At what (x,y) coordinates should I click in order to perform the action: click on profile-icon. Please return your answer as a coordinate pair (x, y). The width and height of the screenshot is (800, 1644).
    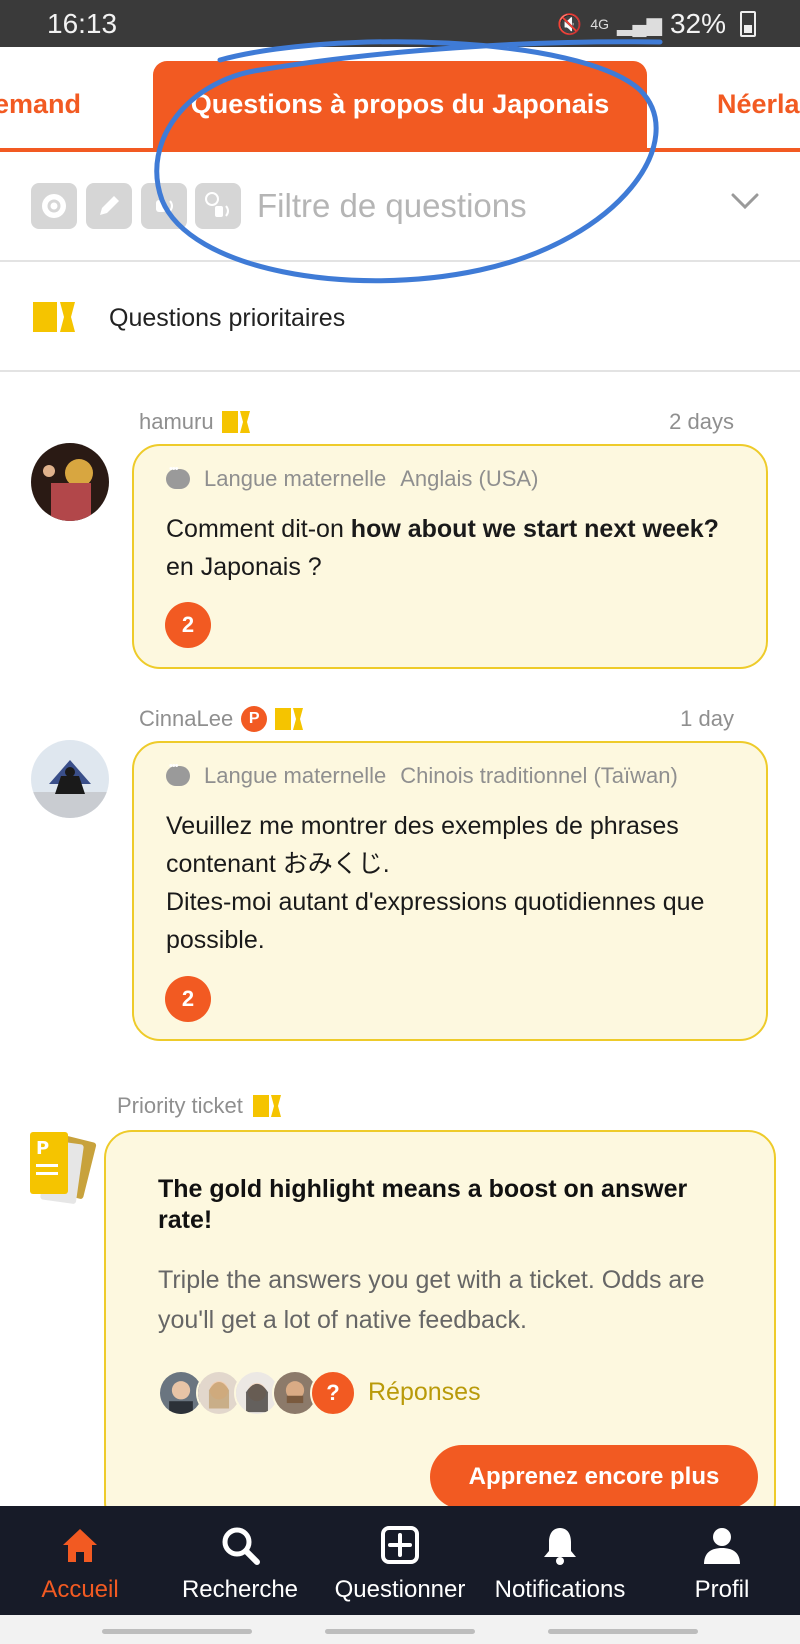
    Looking at the image, I should click on (722, 1546).